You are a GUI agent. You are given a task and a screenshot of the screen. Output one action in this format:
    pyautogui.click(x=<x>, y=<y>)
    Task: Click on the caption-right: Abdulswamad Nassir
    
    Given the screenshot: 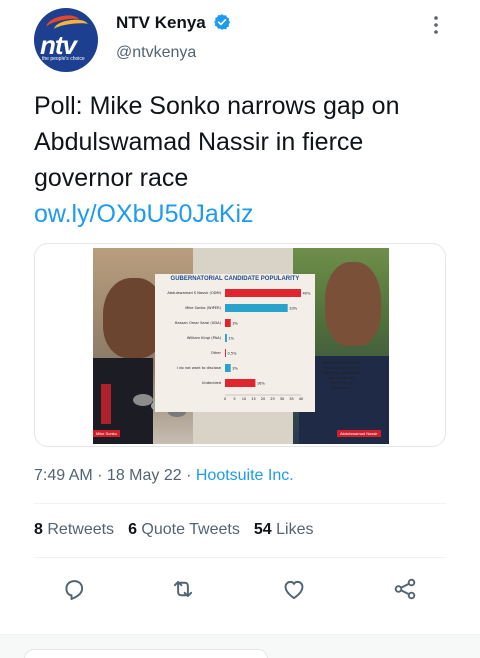 What is the action you would take?
    pyautogui.click(x=359, y=433)
    